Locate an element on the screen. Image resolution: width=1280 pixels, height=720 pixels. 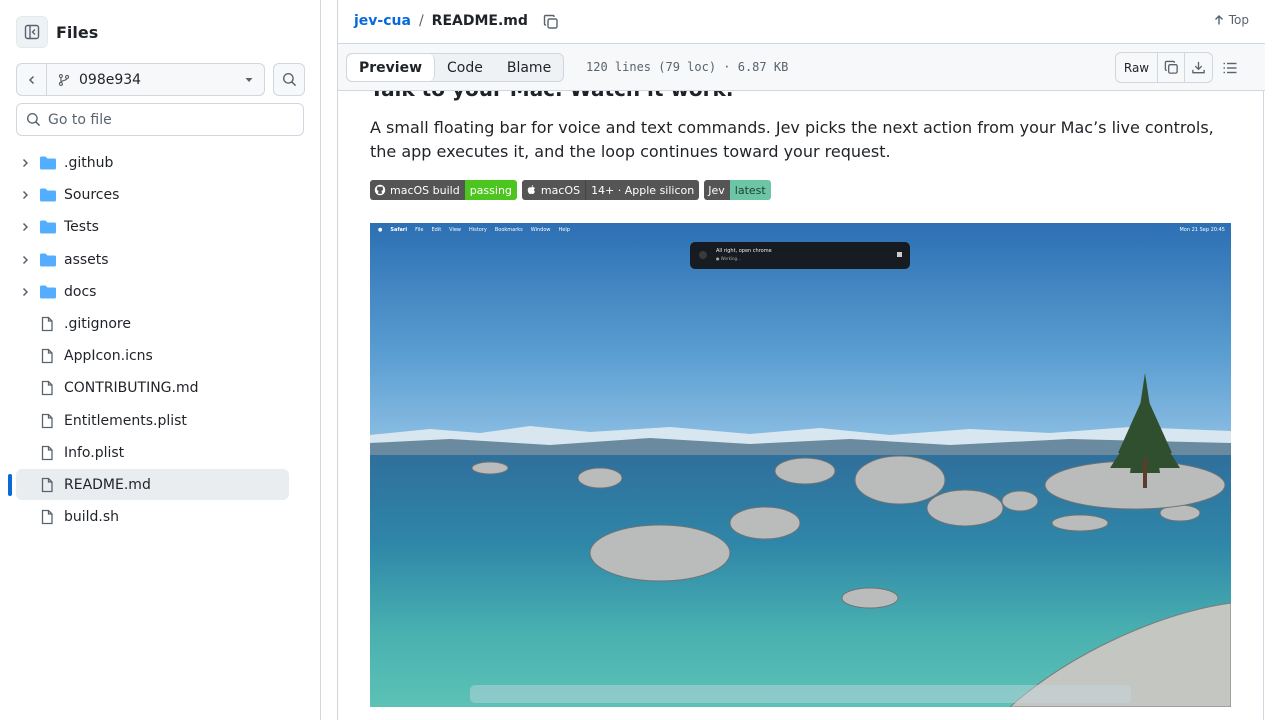
file-info: 120 lines (79 loc) · 6.87 KB is located at coordinates (687, 67).